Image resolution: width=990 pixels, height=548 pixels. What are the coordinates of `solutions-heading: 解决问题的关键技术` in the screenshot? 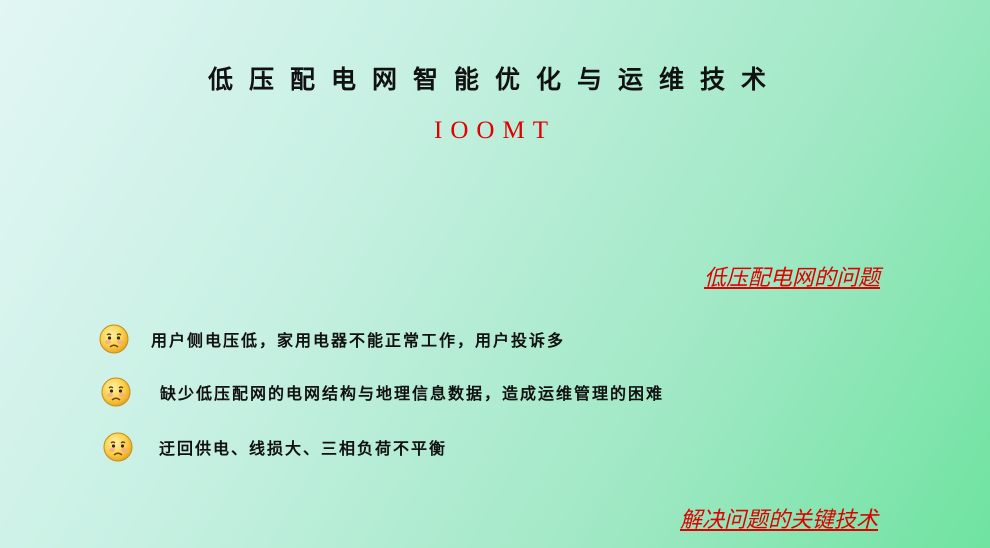 It's located at (759, 518).